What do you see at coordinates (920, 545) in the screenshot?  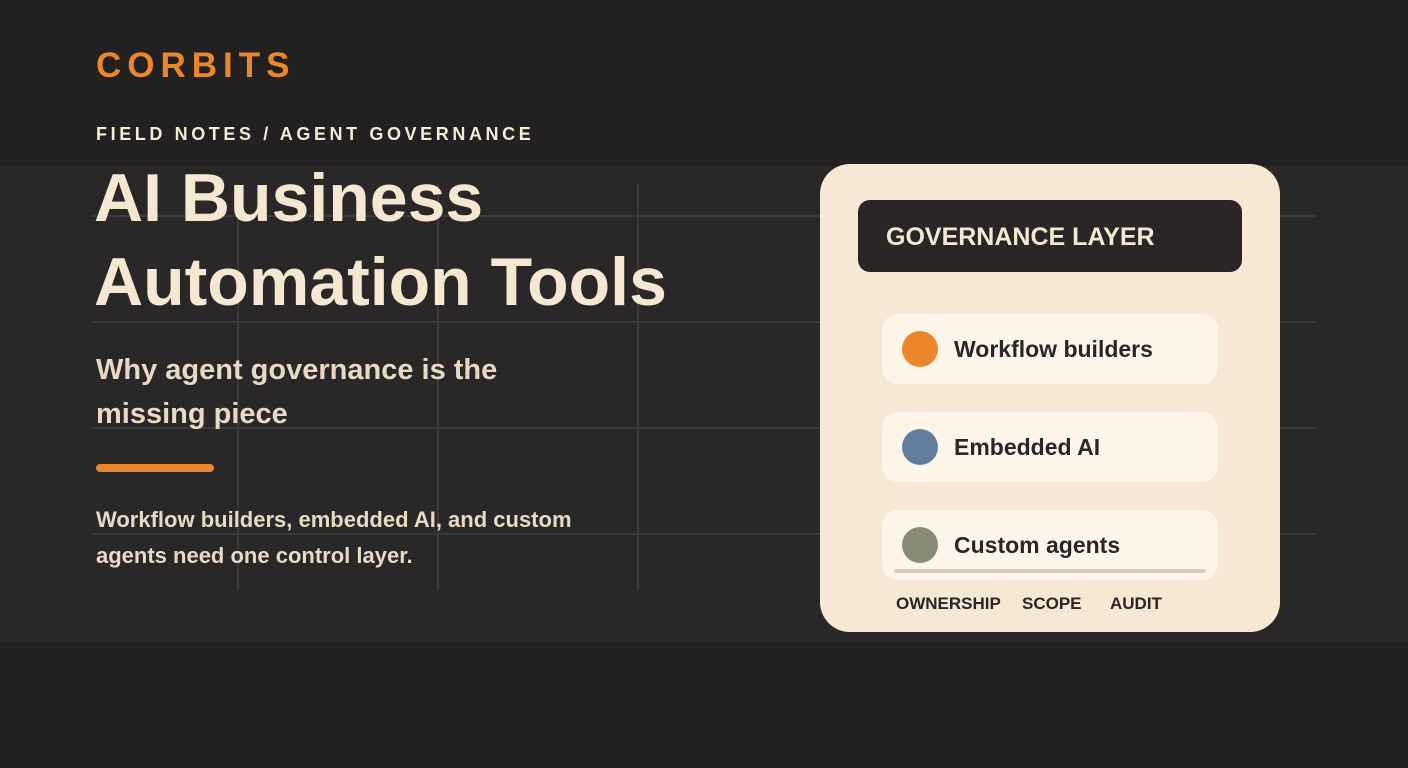 I see `gray-dot-icon` at bounding box center [920, 545].